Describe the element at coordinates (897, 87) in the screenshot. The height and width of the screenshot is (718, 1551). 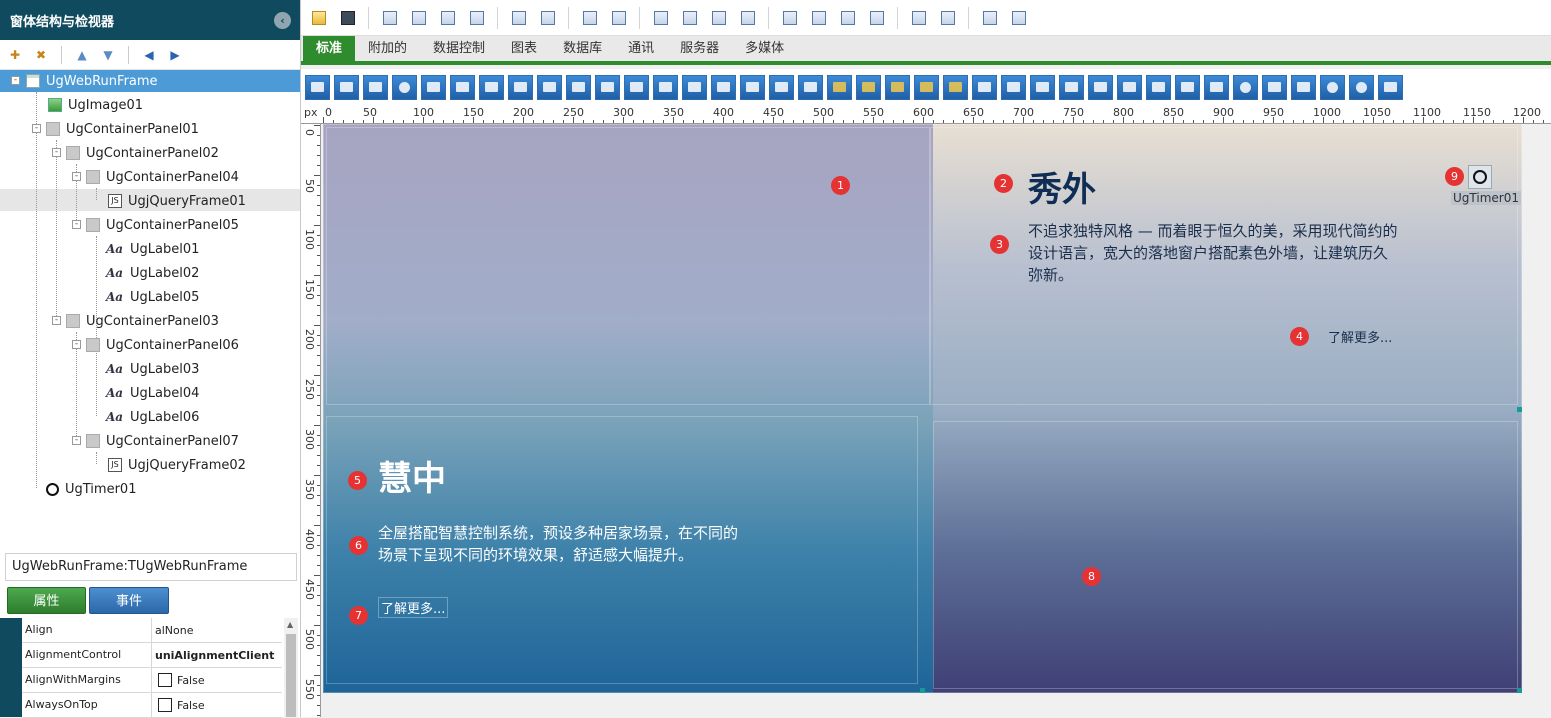
I see `fieldset-component-icon` at that location.